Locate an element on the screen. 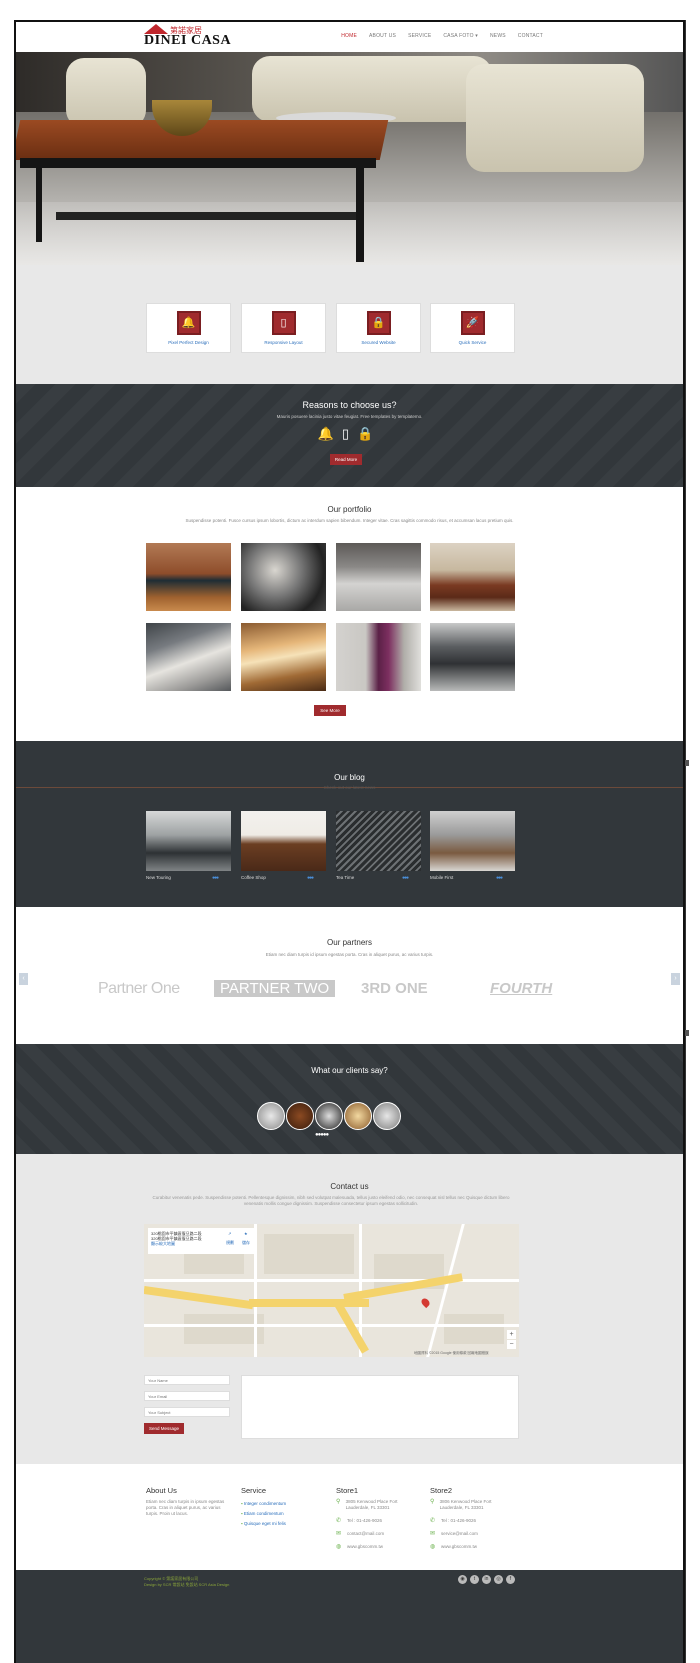  partner-logo: 3RD ONE is located at coordinates (394, 988).